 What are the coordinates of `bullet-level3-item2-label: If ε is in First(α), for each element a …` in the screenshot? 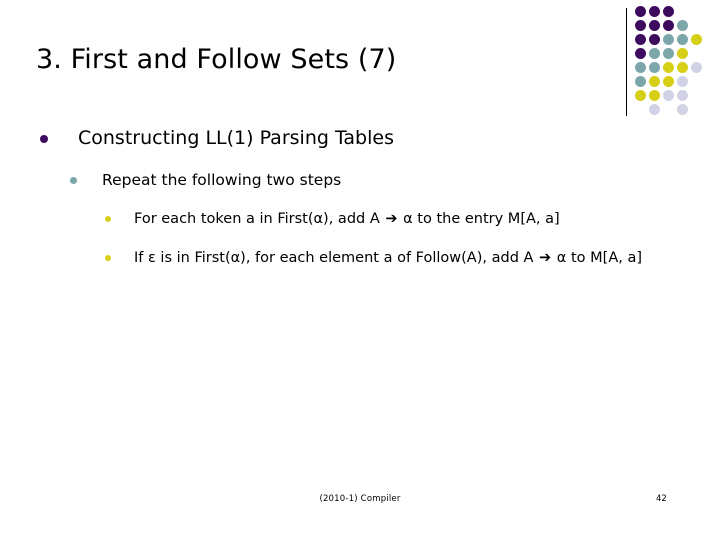 It's located at (388, 258).